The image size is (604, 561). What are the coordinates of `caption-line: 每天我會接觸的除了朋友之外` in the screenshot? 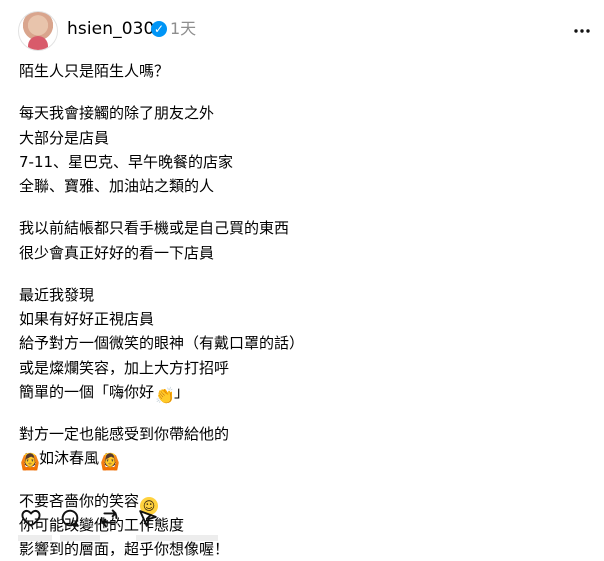 It's located at (299, 113).